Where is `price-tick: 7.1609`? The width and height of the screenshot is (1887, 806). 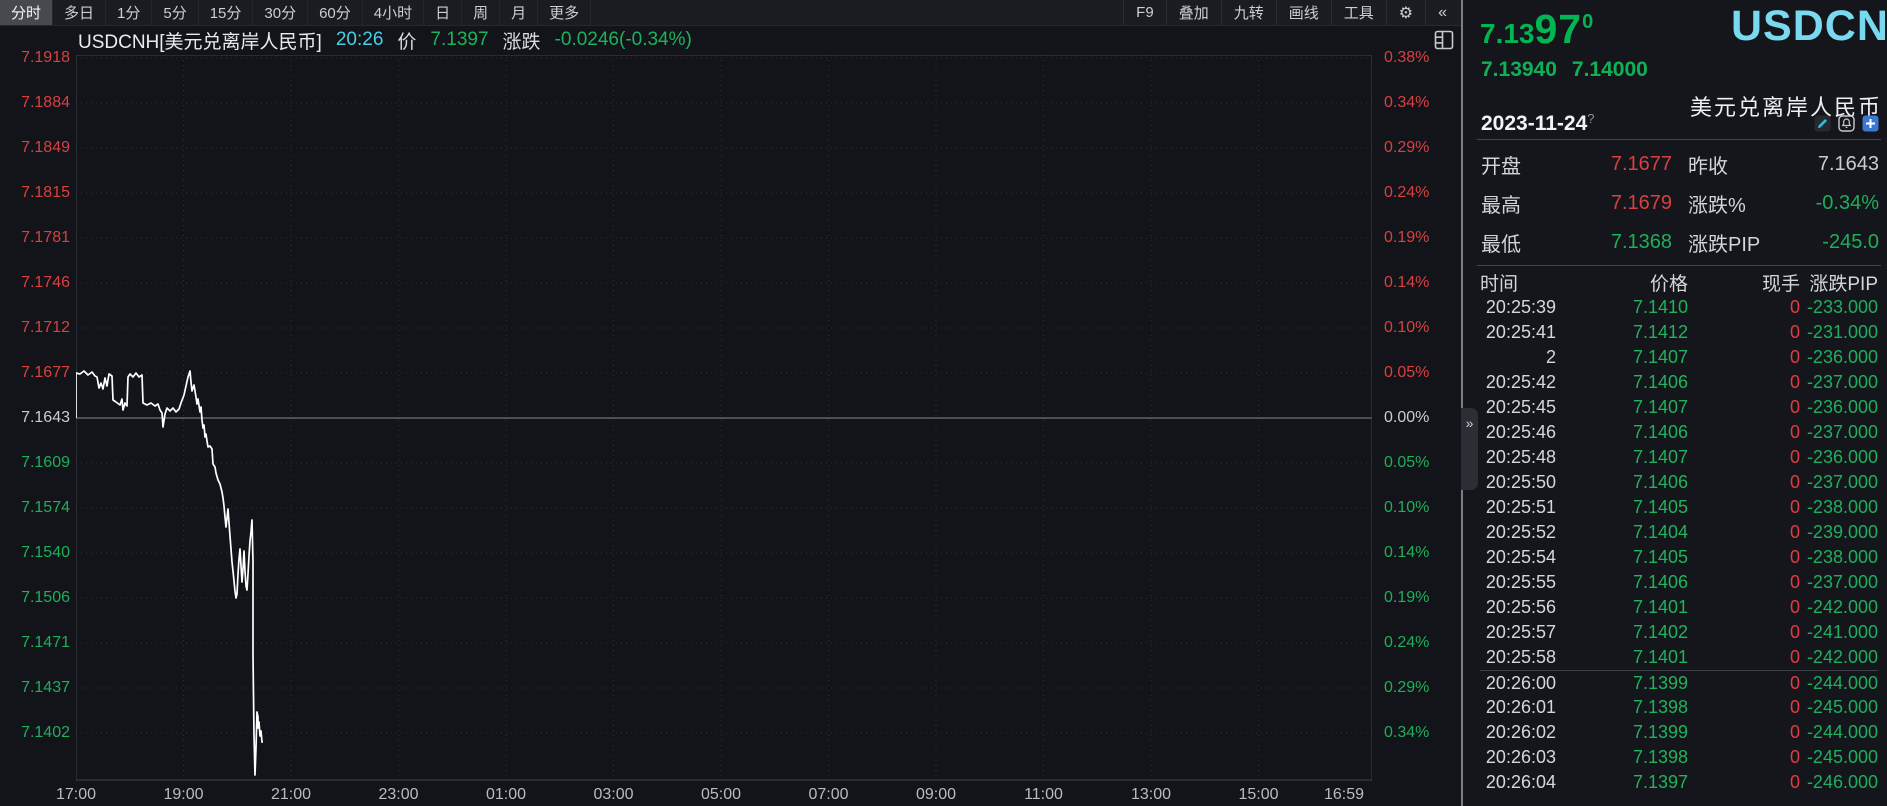 price-tick: 7.1609 is located at coordinates (45, 462).